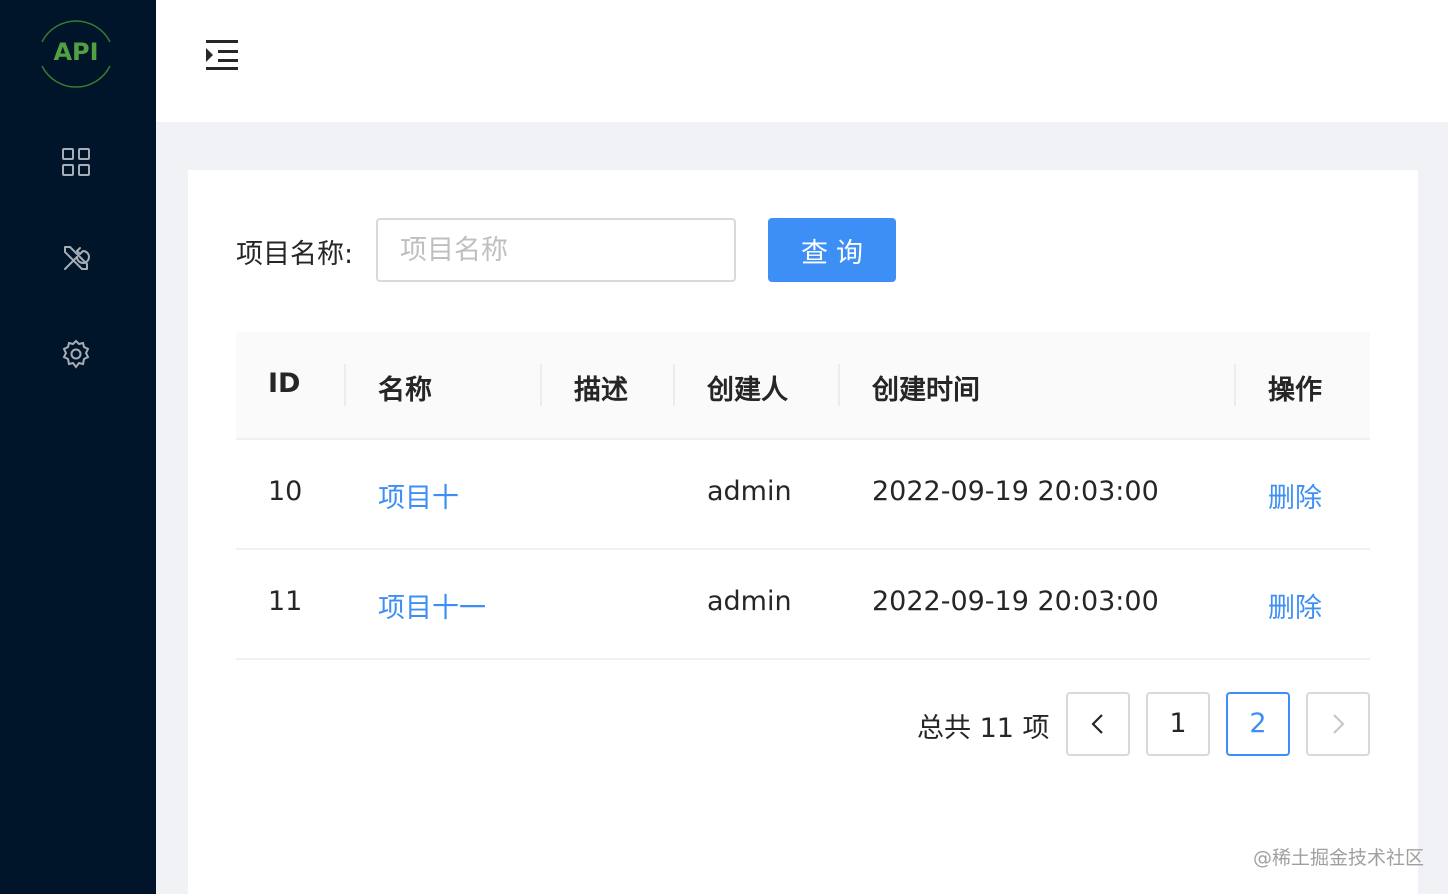  I want to click on page-2-button: 2, so click(1258, 724).